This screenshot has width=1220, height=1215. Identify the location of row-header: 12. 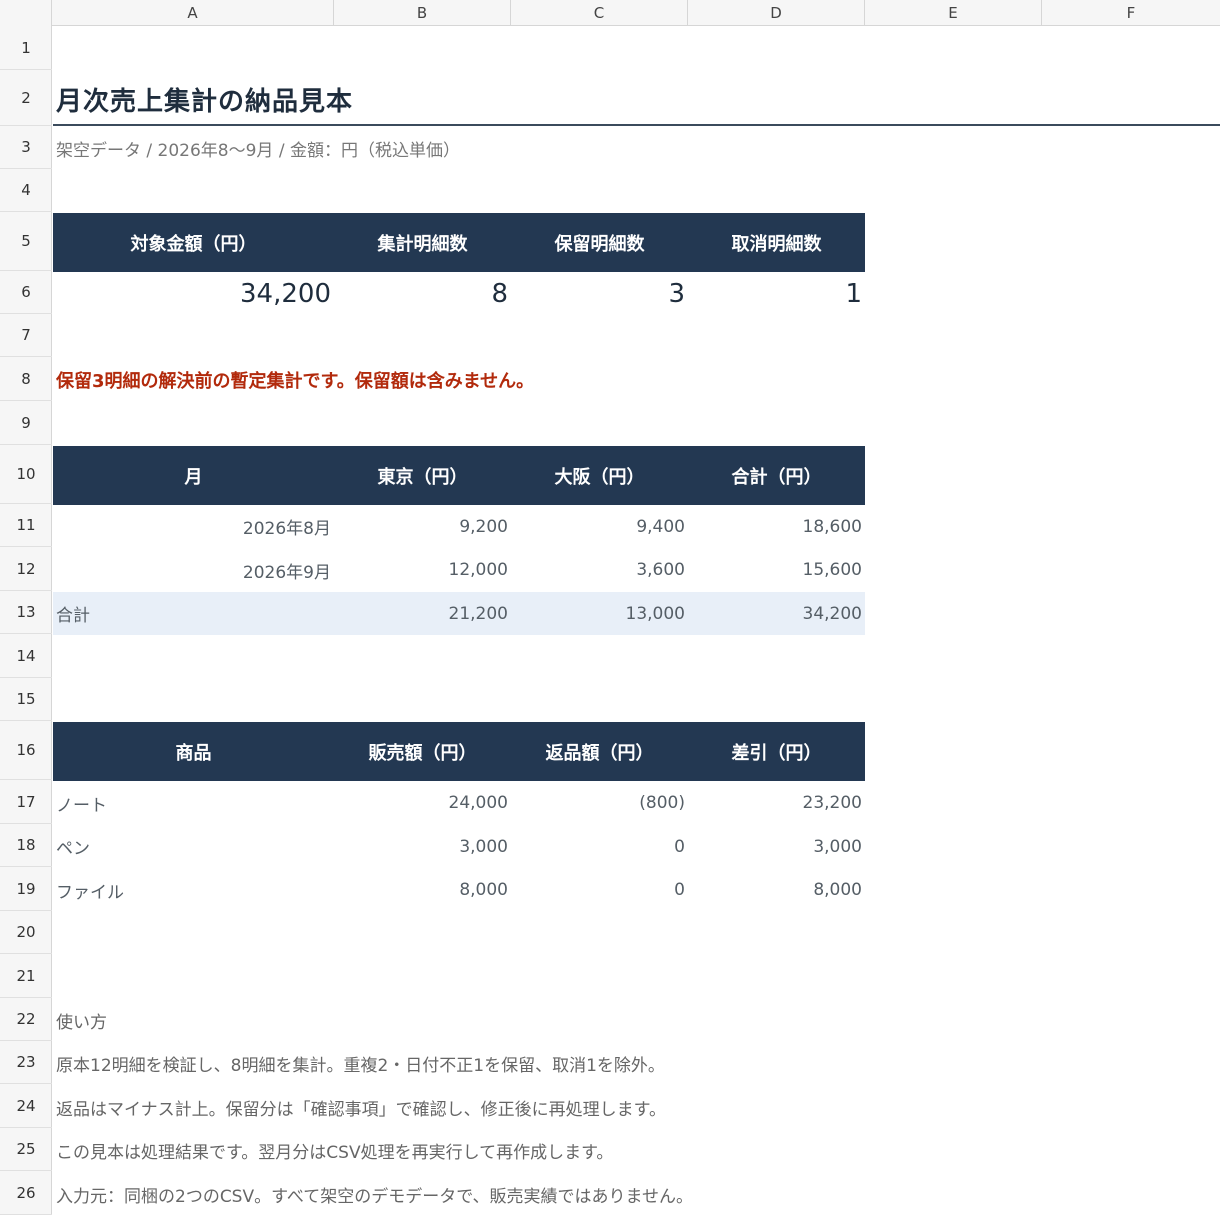
(26, 569).